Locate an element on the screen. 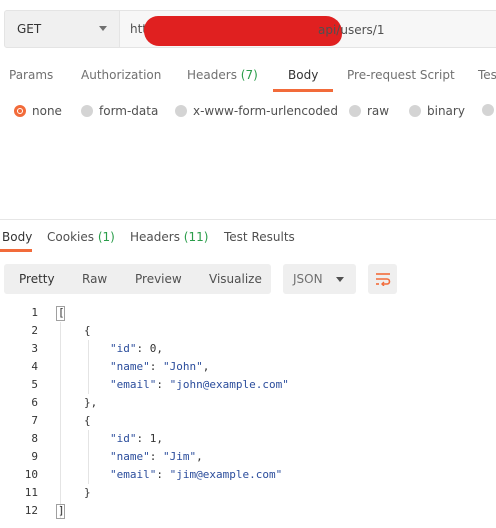 The width and height of the screenshot is (496, 528). tab-count: (7) is located at coordinates (249, 75).